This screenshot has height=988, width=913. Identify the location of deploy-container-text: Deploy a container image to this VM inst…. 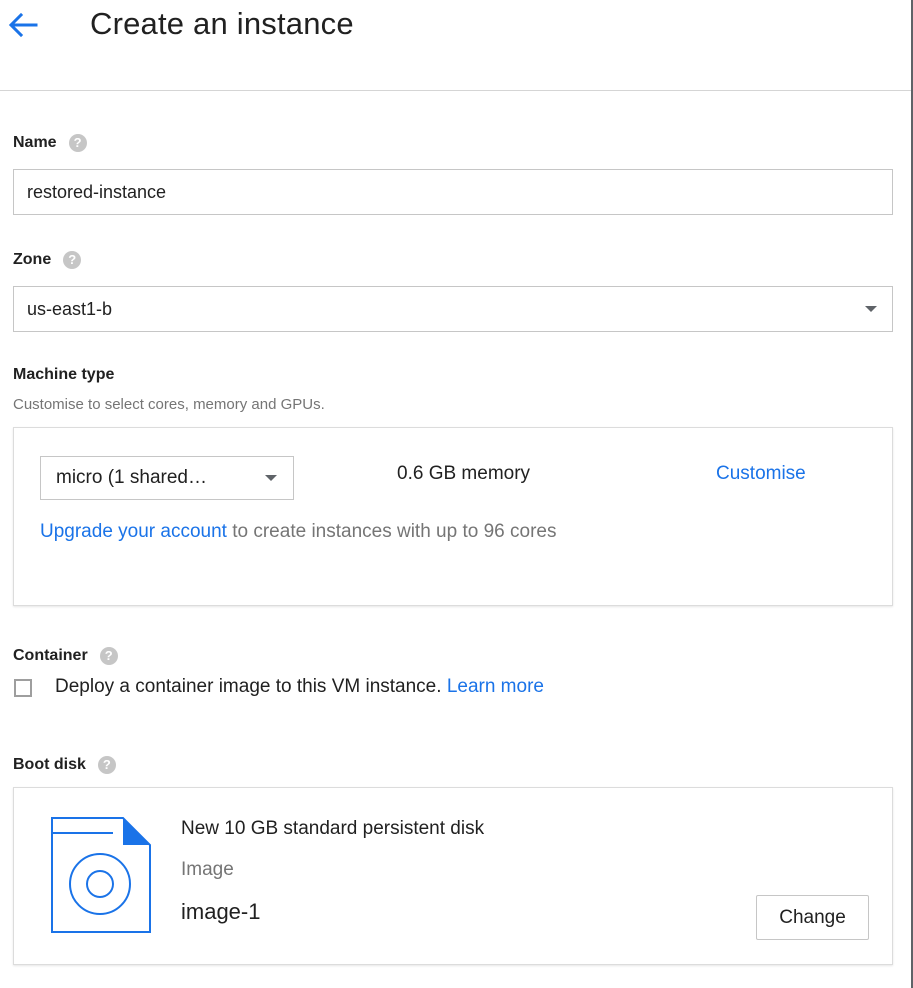
(299, 687).